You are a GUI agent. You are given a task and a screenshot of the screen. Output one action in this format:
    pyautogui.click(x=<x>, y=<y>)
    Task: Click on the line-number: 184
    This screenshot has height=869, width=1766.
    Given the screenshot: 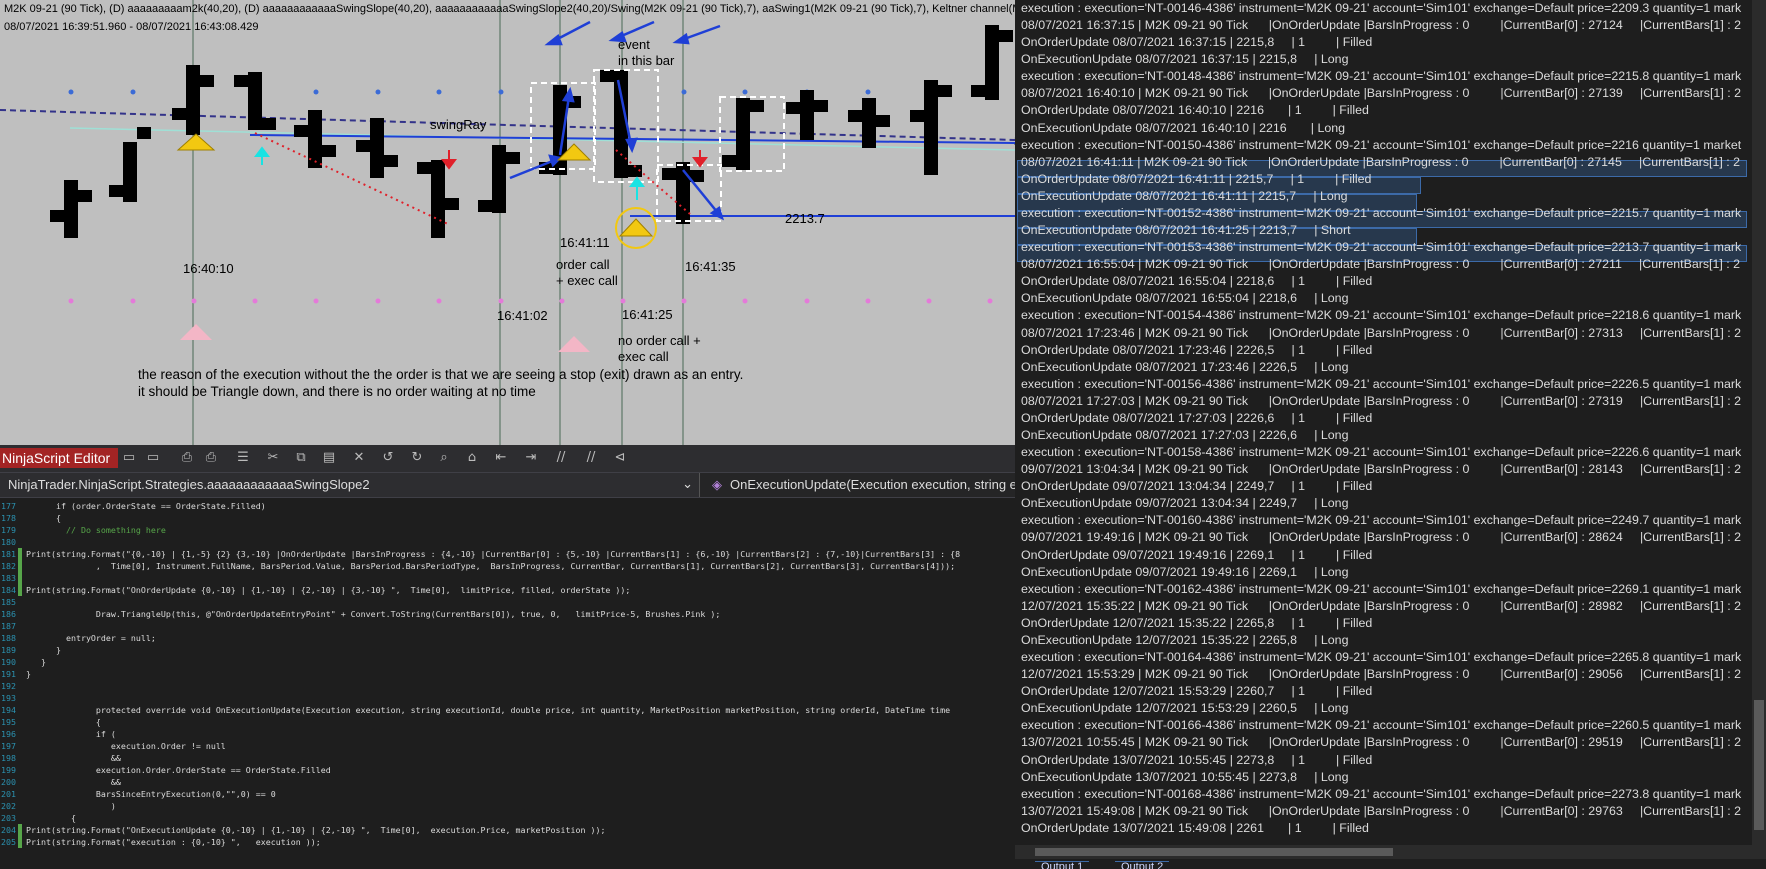 What is the action you would take?
    pyautogui.click(x=8, y=590)
    